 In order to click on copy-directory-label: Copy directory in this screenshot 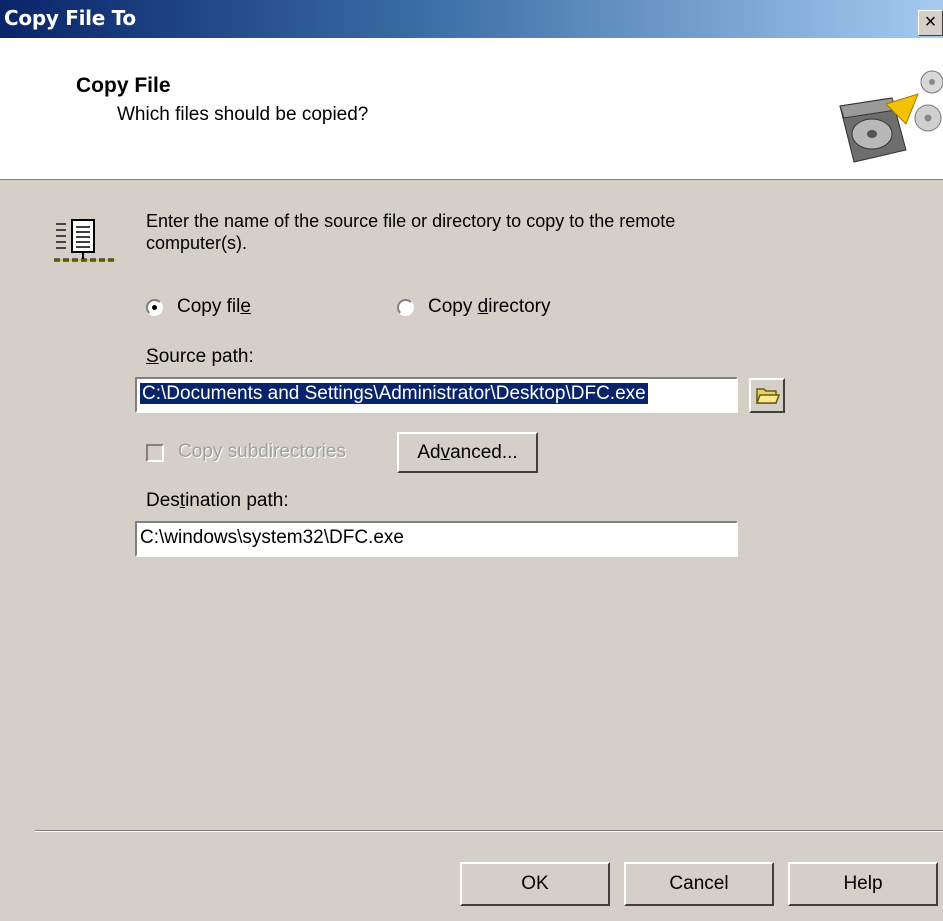, I will do `click(489, 306)`.